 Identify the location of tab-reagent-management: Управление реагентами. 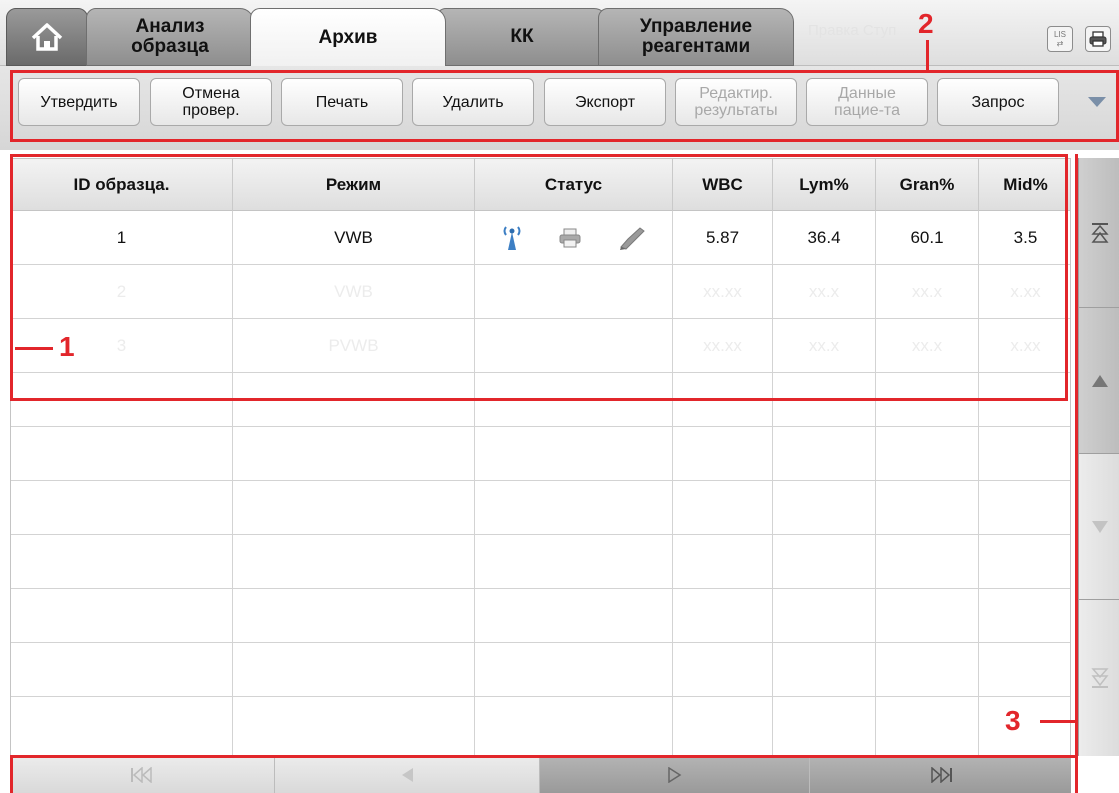
(696, 37).